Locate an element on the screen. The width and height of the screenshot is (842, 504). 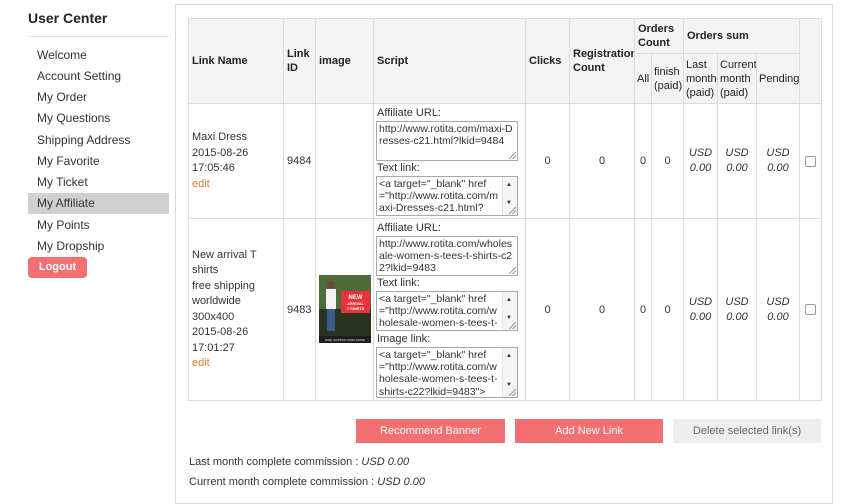
row2-select is located at coordinates (810, 309).